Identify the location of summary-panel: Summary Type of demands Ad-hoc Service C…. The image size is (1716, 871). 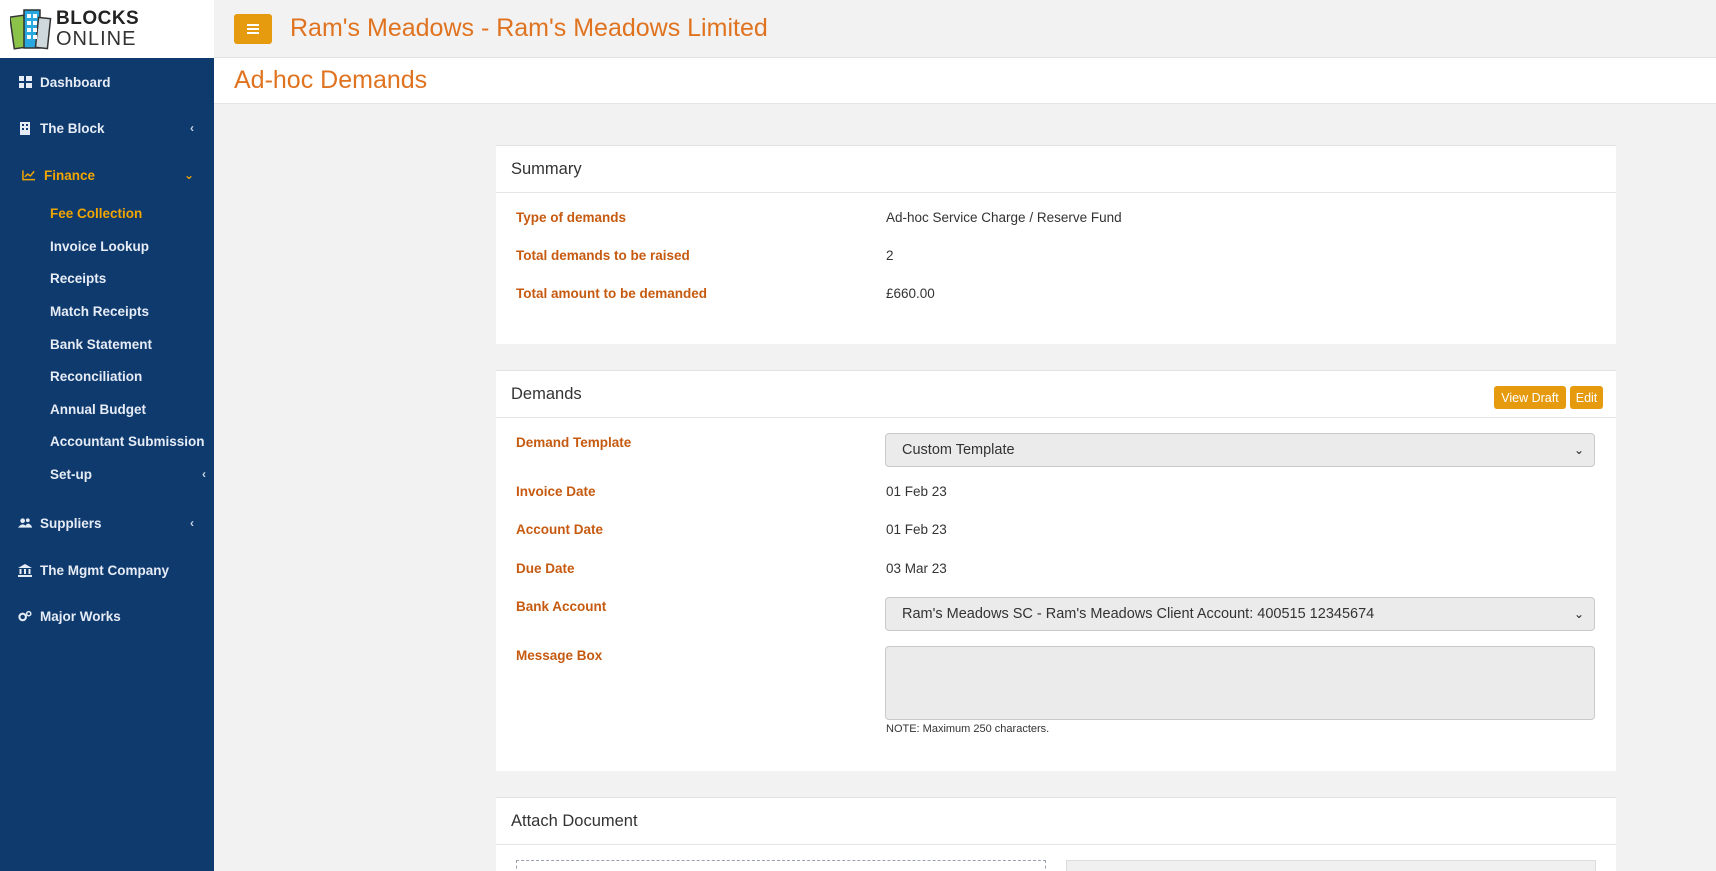
(1056, 244).